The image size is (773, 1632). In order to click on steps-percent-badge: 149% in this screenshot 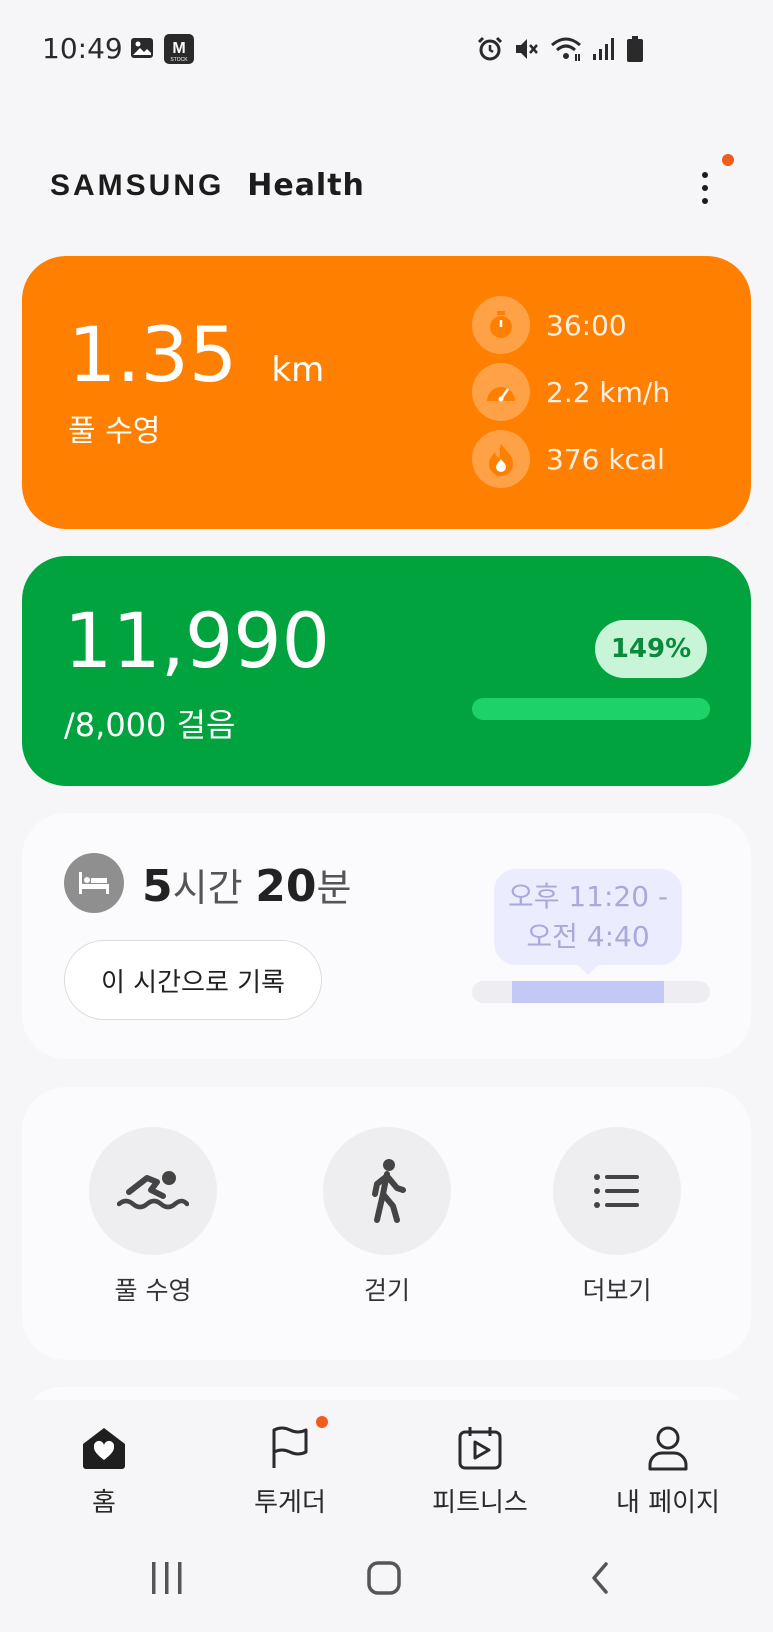, I will do `click(651, 649)`.